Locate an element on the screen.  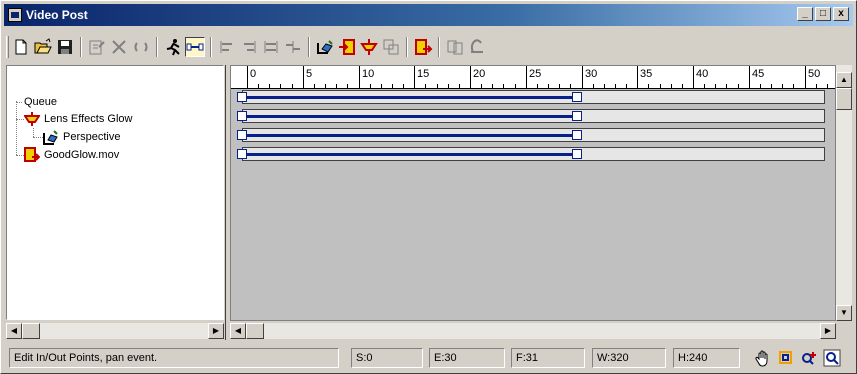
add-image-layer-event-icon is located at coordinates (391, 47).